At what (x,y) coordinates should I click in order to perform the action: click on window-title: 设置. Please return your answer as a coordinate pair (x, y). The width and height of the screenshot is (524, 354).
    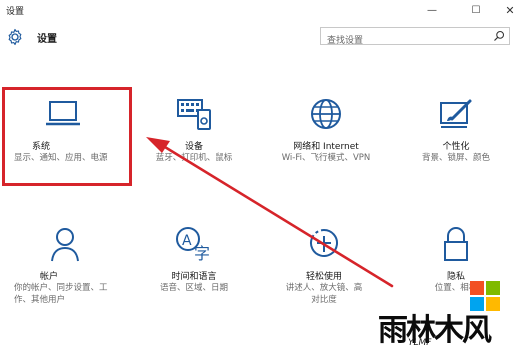
    Looking at the image, I should click on (15, 12).